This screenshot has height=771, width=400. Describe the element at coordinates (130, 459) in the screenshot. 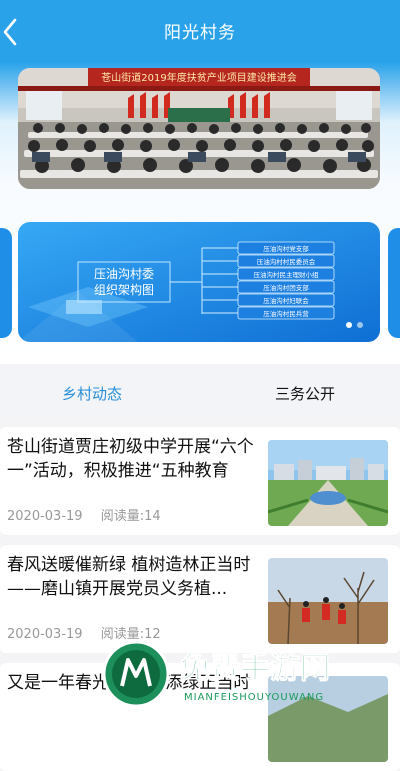

I see `news-title: 苍山街道贾庄初级中学开展“六个一”活动，积极推进“五种教育` at that location.